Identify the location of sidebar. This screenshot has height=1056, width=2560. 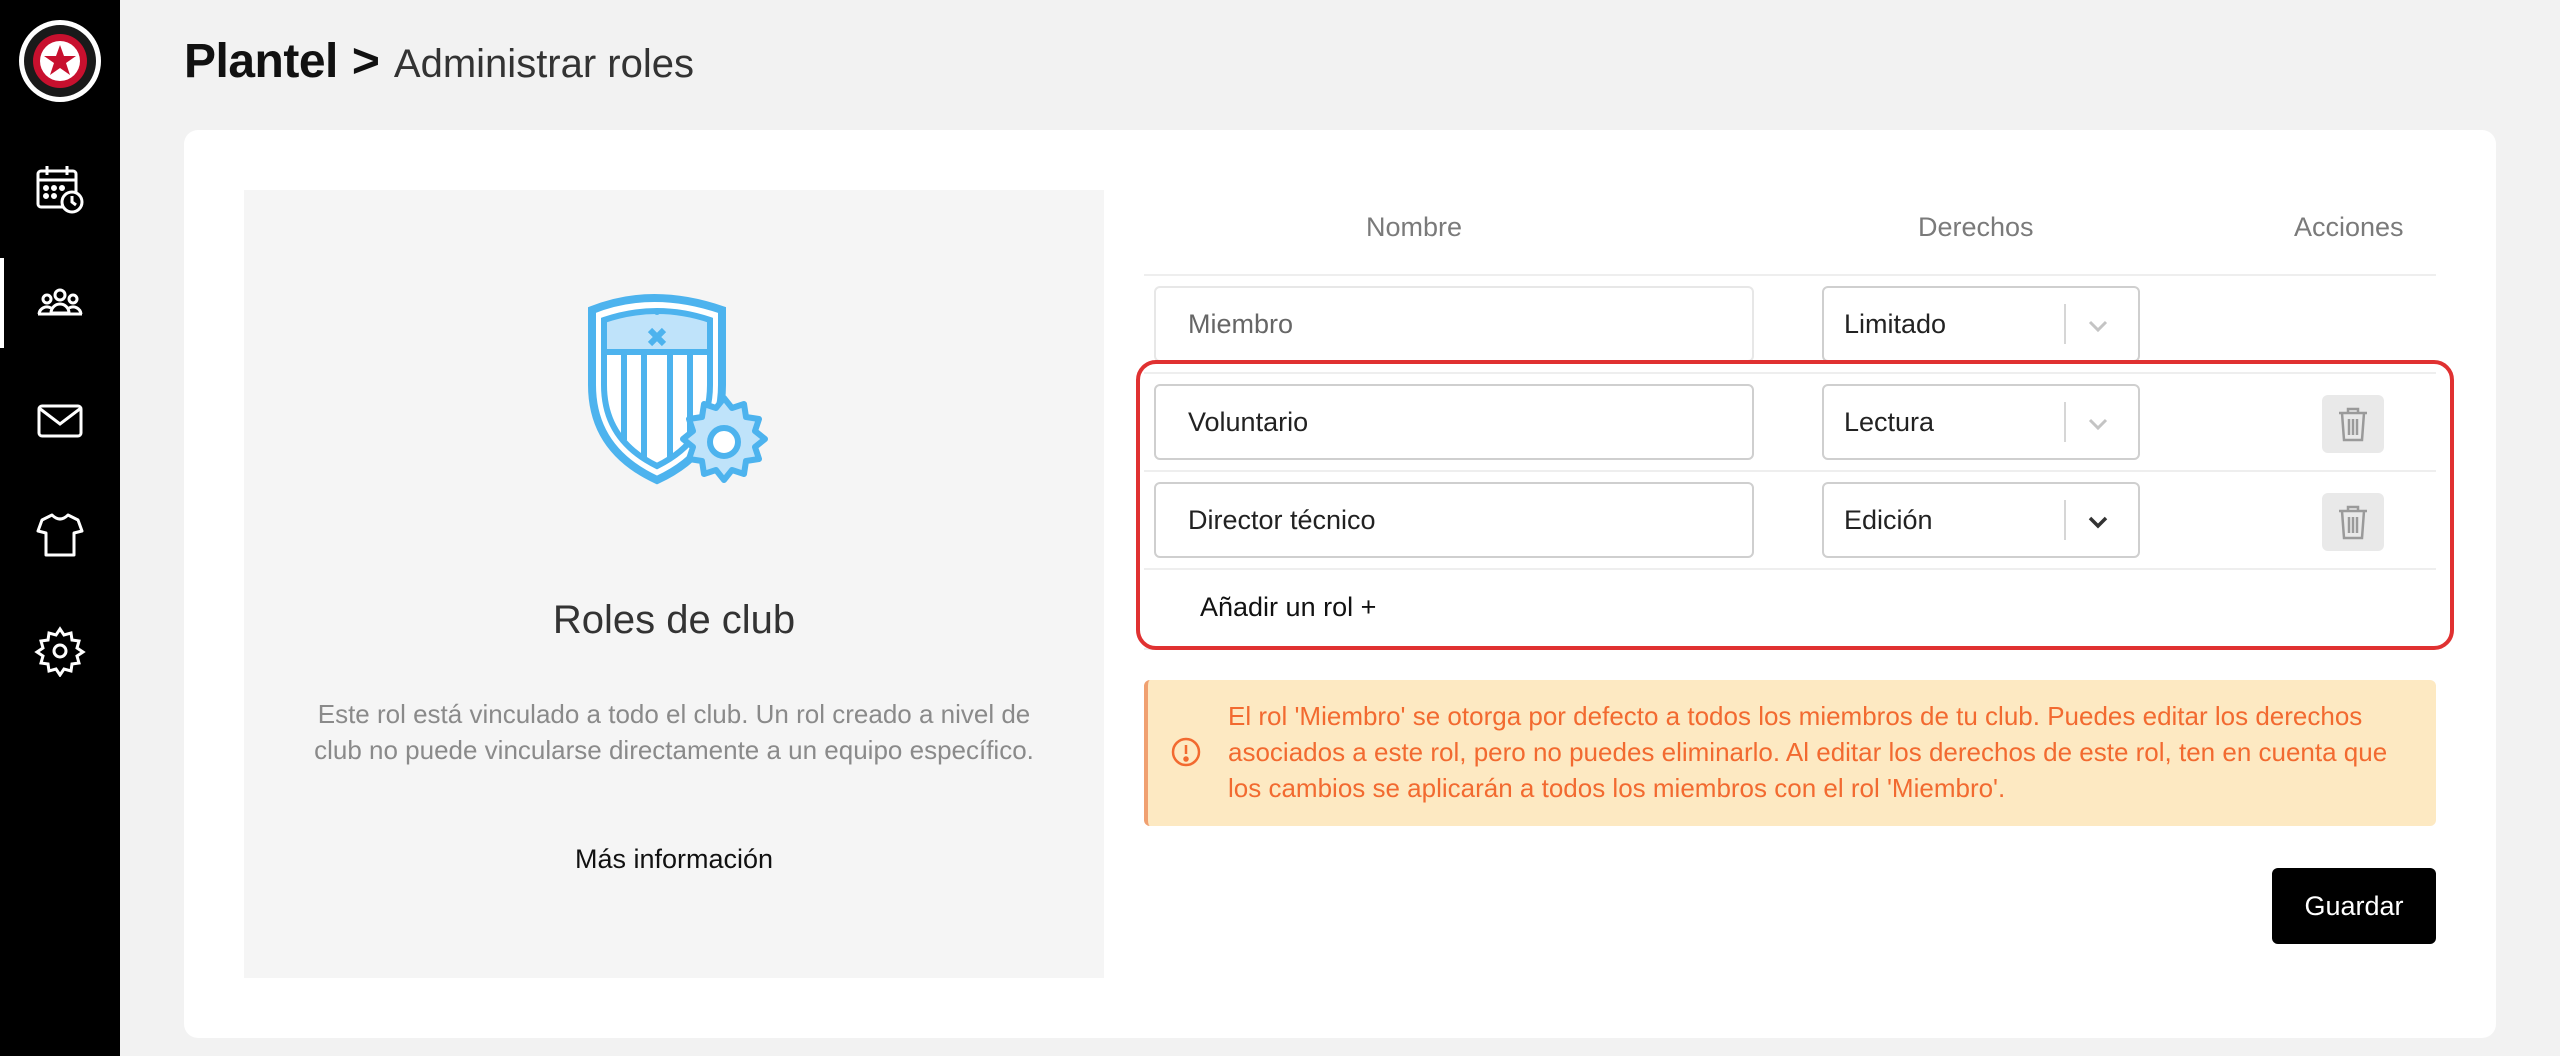
(60, 528).